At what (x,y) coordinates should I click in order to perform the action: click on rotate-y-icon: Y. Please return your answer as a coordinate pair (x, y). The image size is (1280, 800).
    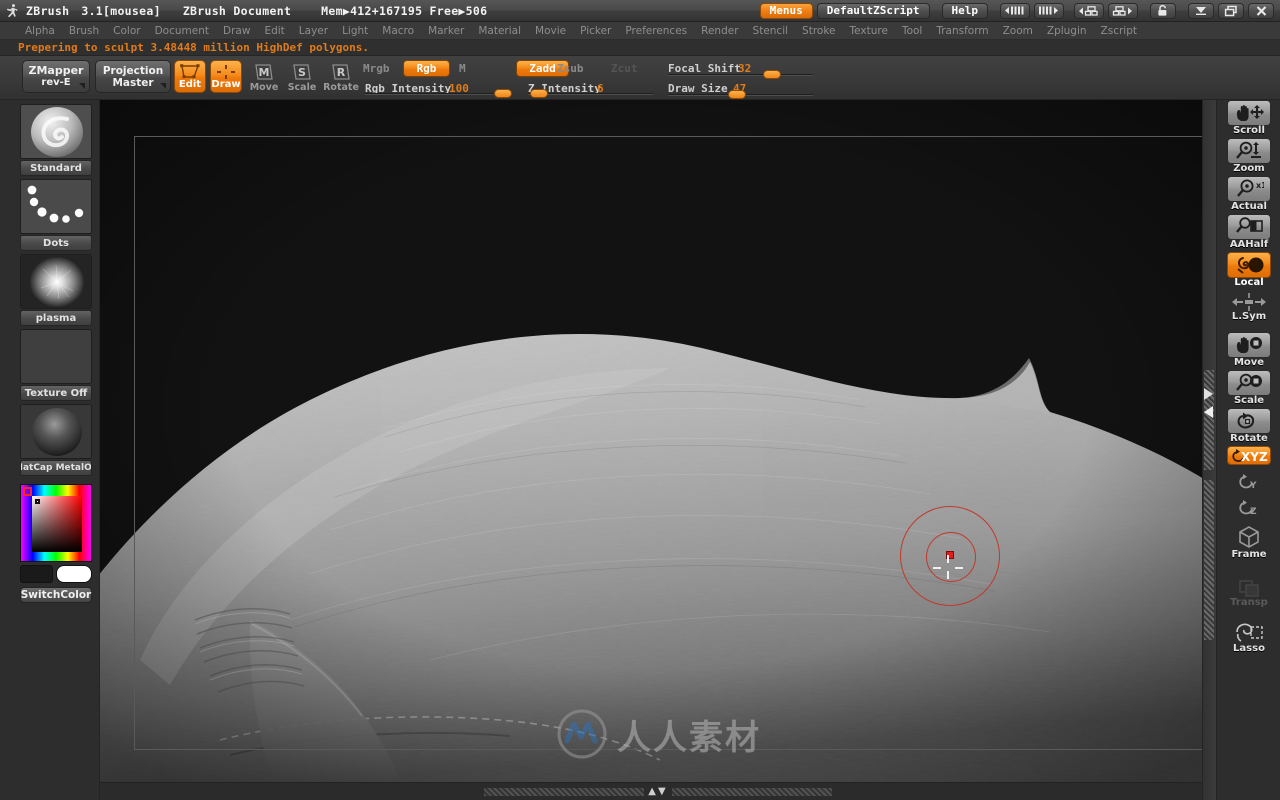
    Looking at the image, I should click on (1249, 482).